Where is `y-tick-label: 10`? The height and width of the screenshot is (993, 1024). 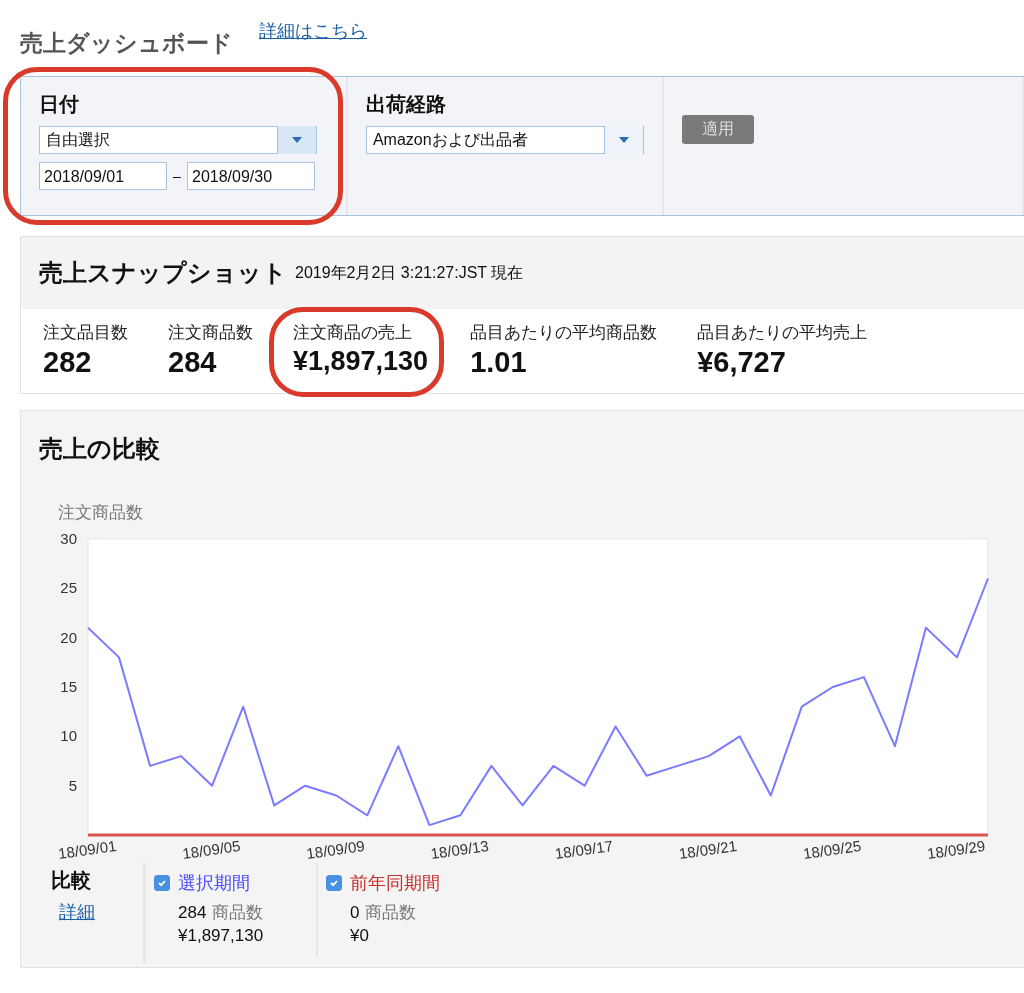
y-tick-label: 10 is located at coordinates (68, 736).